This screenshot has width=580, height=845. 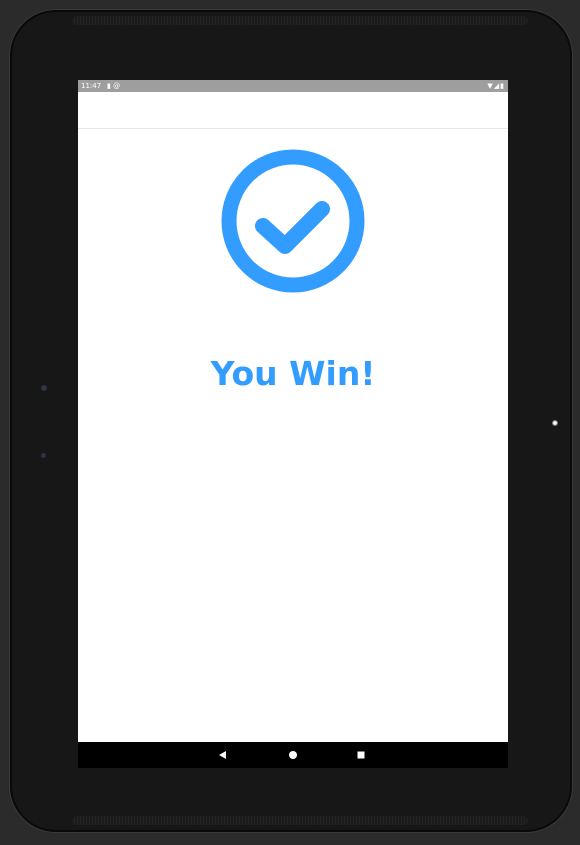 What do you see at coordinates (555, 423) in the screenshot?
I see `front-camera` at bounding box center [555, 423].